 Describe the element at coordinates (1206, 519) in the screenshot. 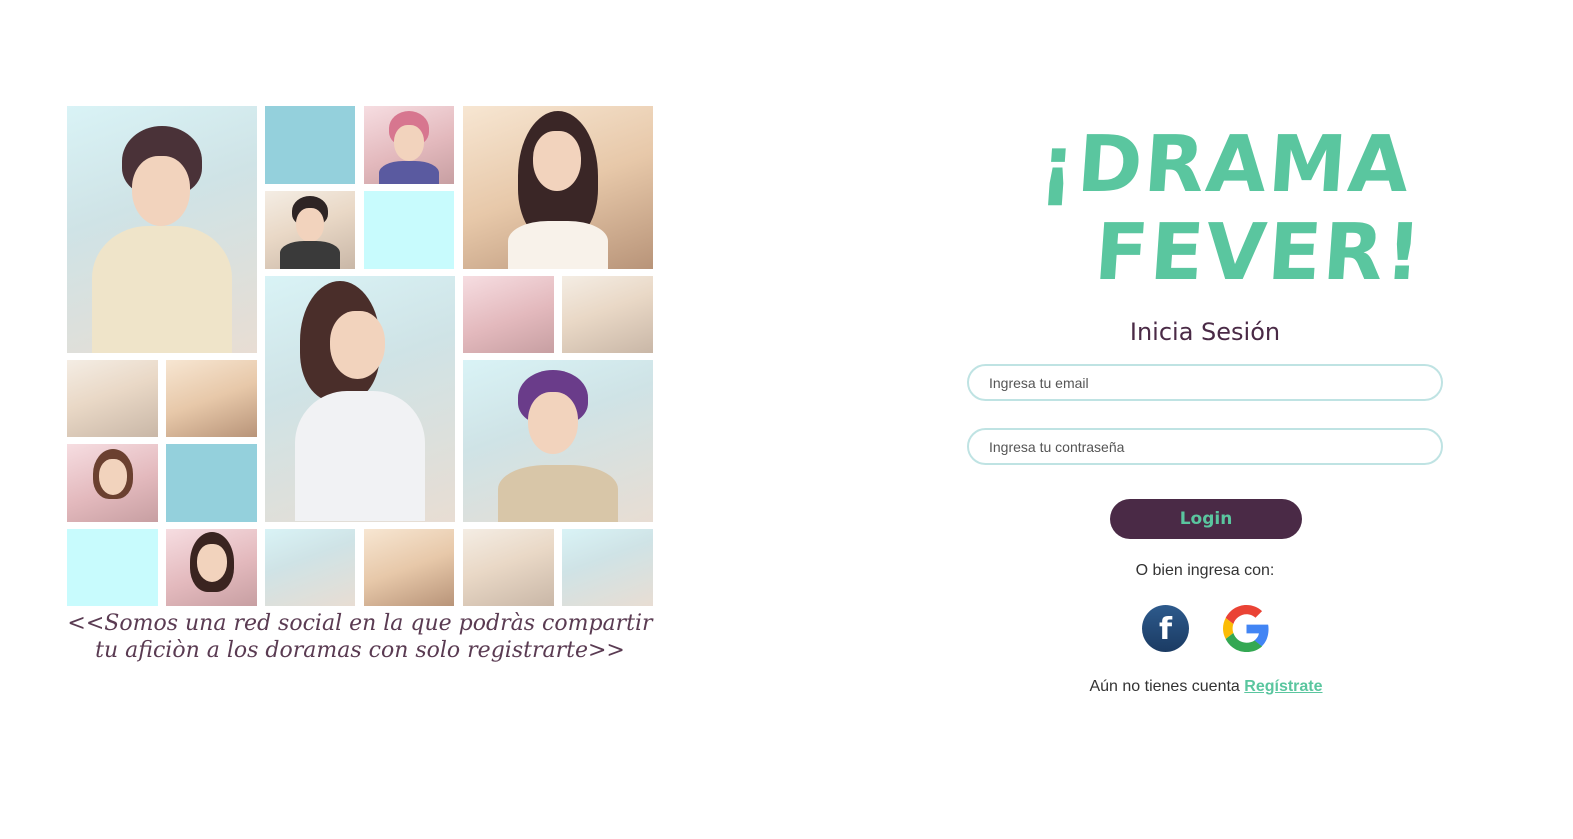

I see `login-button: Login` at that location.